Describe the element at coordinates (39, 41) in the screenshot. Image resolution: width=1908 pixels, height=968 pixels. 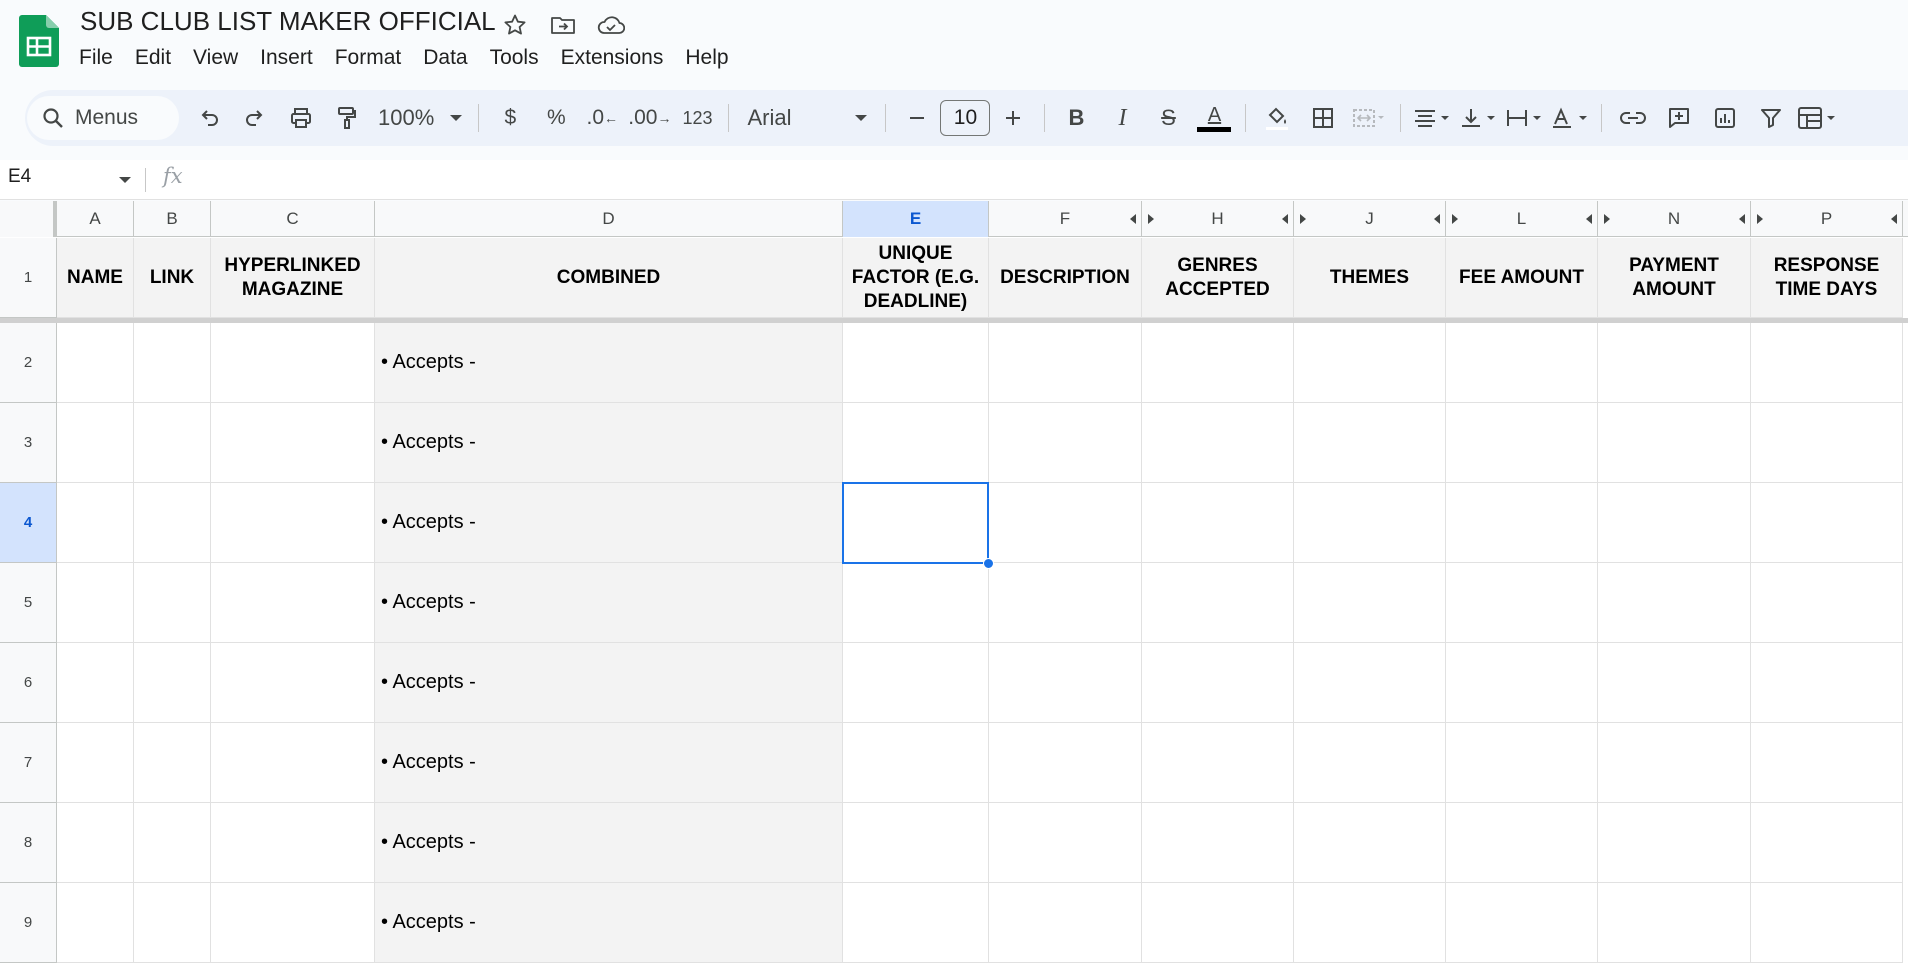
I see `sheets-logo-icon` at that location.